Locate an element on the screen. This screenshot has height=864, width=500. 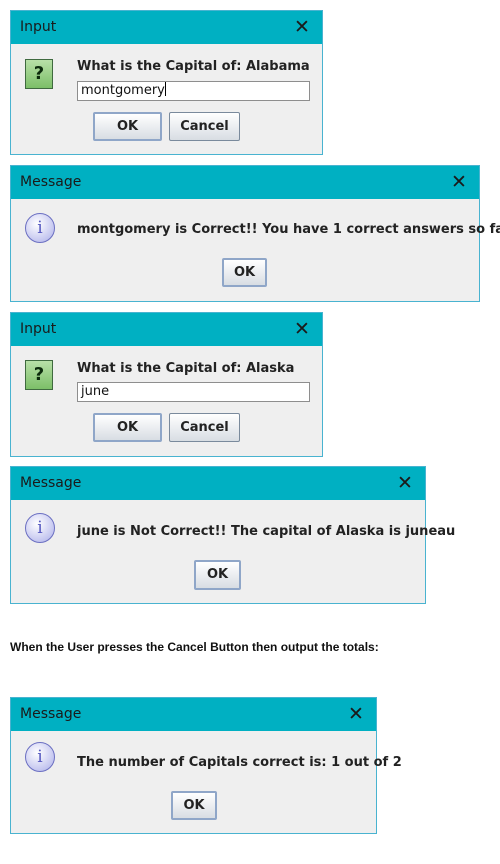
answer-input-value: june is located at coordinates (95, 391).